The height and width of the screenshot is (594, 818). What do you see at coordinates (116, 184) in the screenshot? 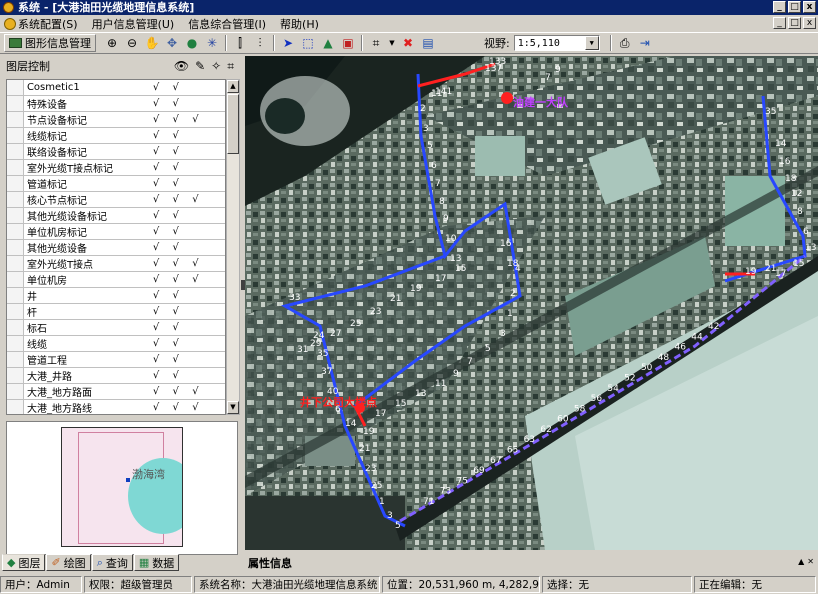
I see `layer-row: 管道标记 √ √` at bounding box center [116, 184].